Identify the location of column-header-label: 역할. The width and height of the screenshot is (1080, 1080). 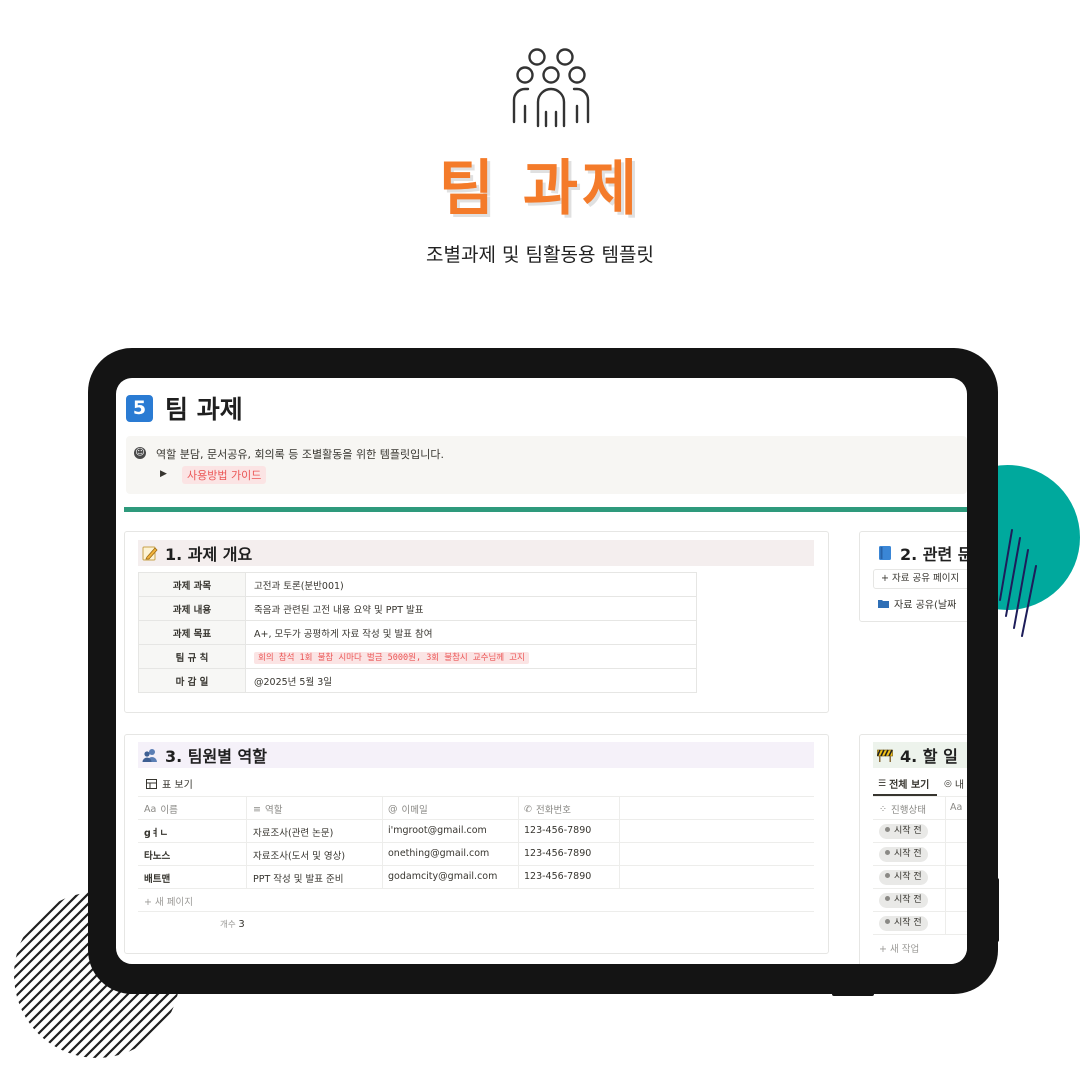
(273, 810).